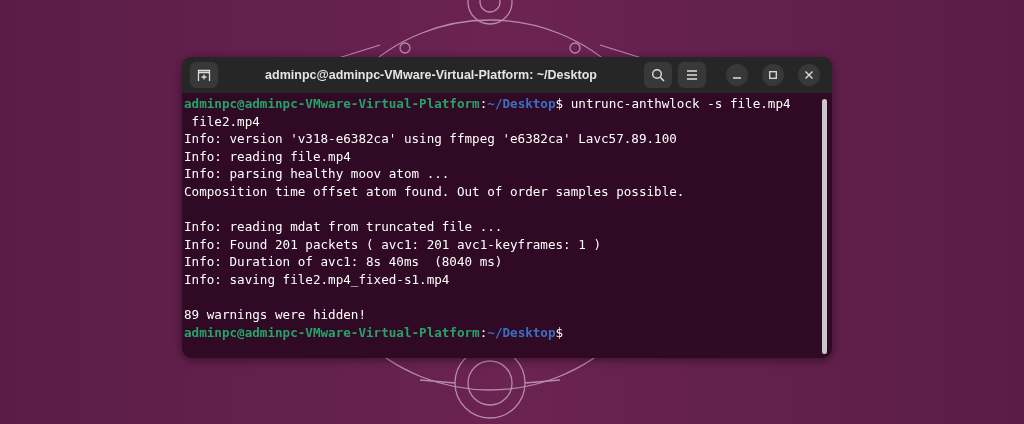  I want to click on window-title: adminpc@adminpc-VMware-Virtual-Platform: ~/Desktop, so click(431, 75).